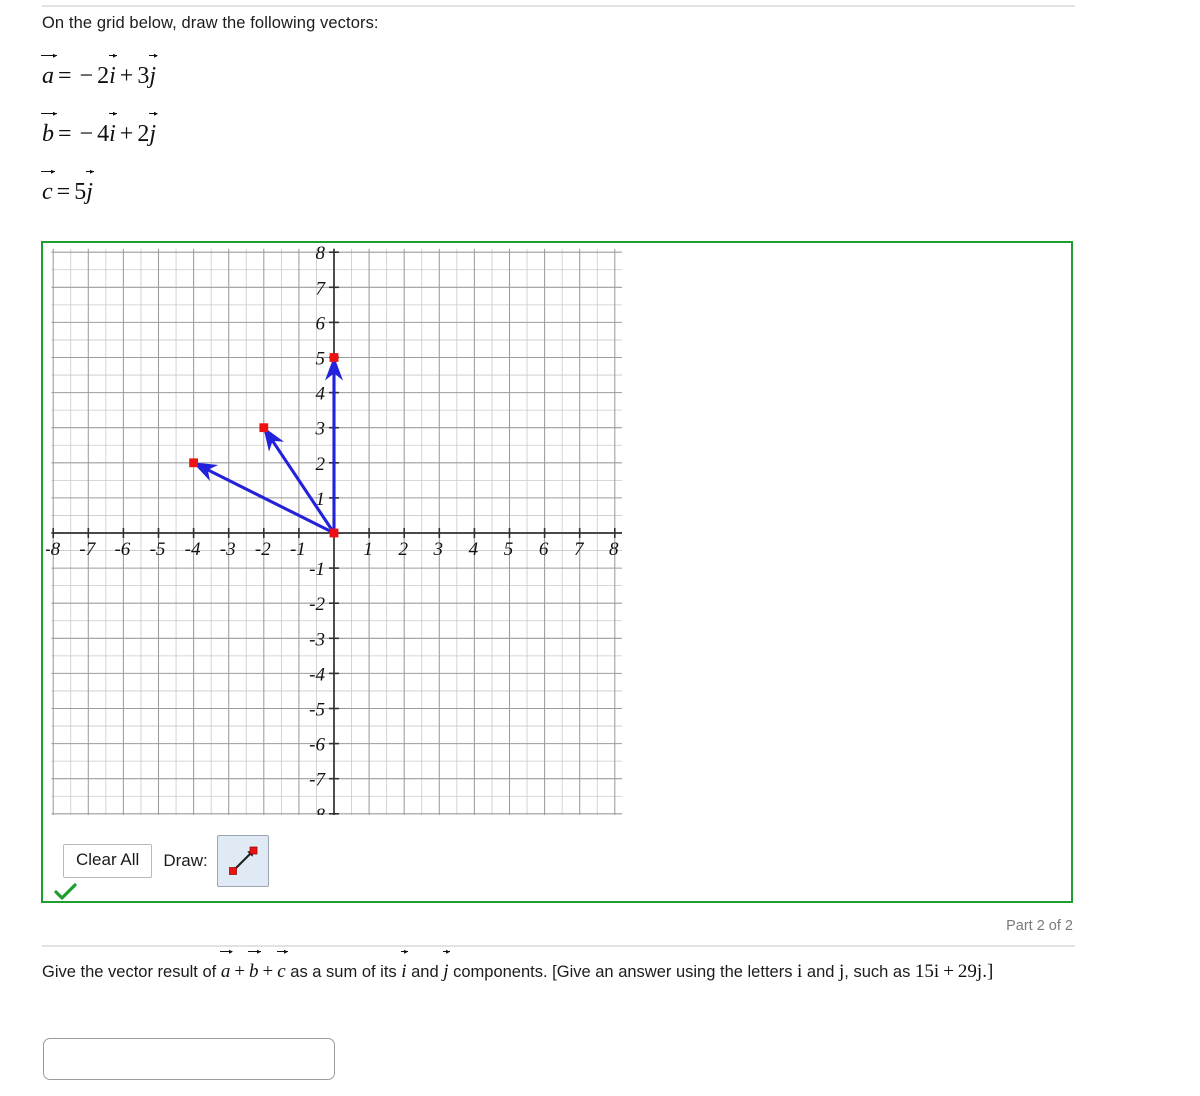 Image resolution: width=1200 pixels, height=1096 pixels. I want to click on x-axis-tick-label: -2, so click(263, 549).